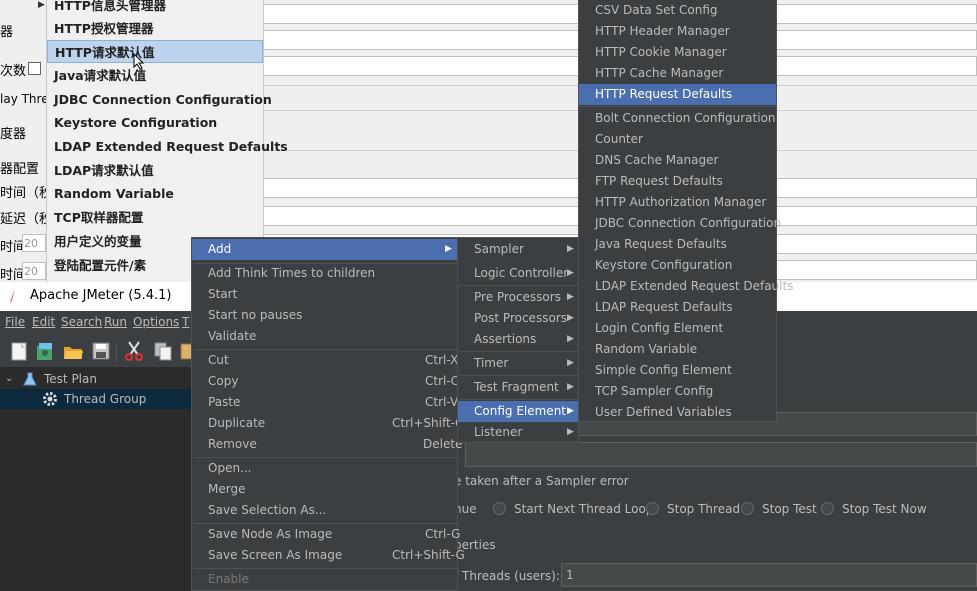 The height and width of the screenshot is (591, 977). I want to click on menu-item-validate: Validate, so click(324, 336).